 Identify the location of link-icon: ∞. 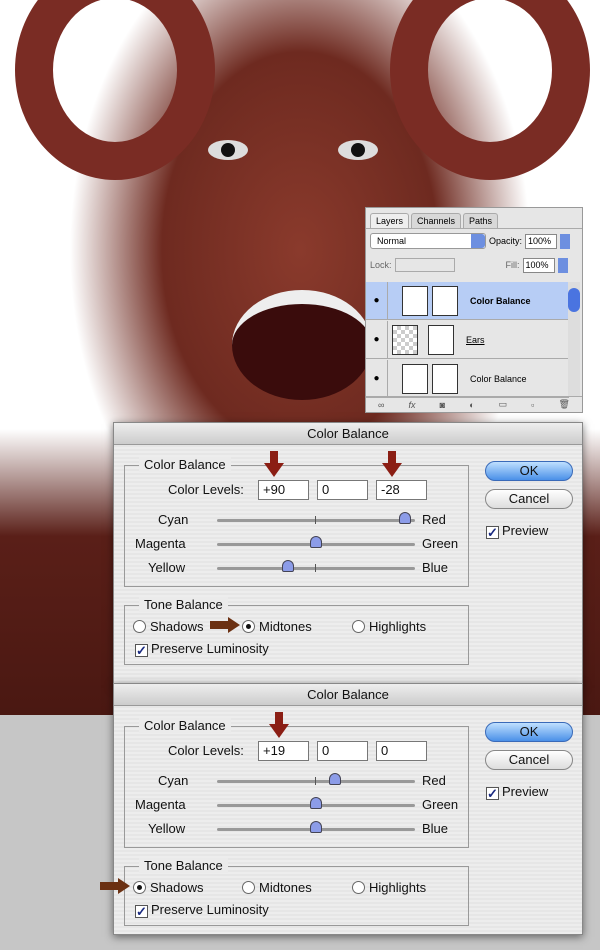
(381, 405).